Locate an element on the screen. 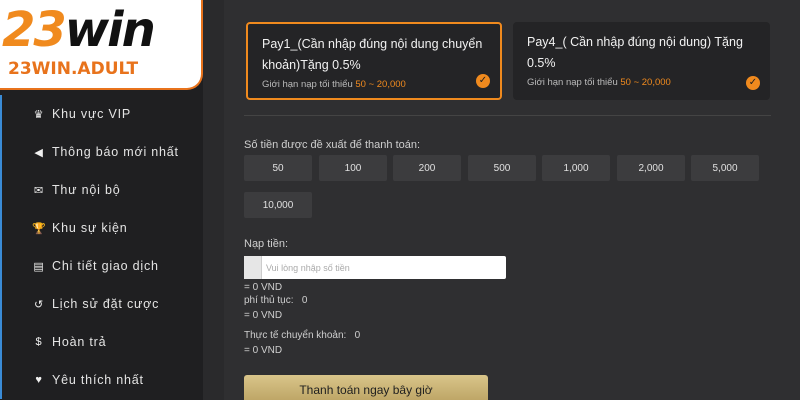 The image size is (800, 400). fee-row: phí thủ tục: 0 is located at coordinates (275, 300).